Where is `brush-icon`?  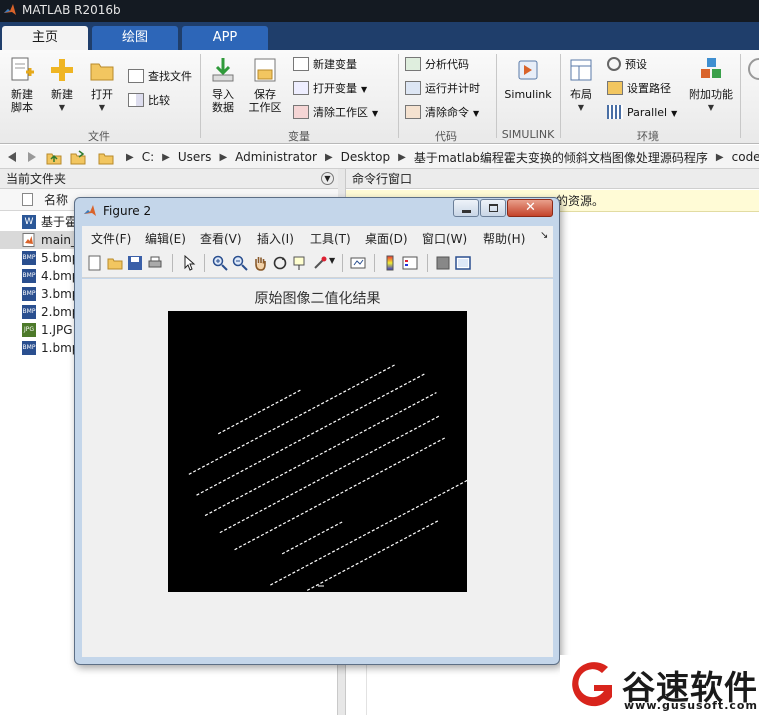 brush-icon is located at coordinates (320, 263).